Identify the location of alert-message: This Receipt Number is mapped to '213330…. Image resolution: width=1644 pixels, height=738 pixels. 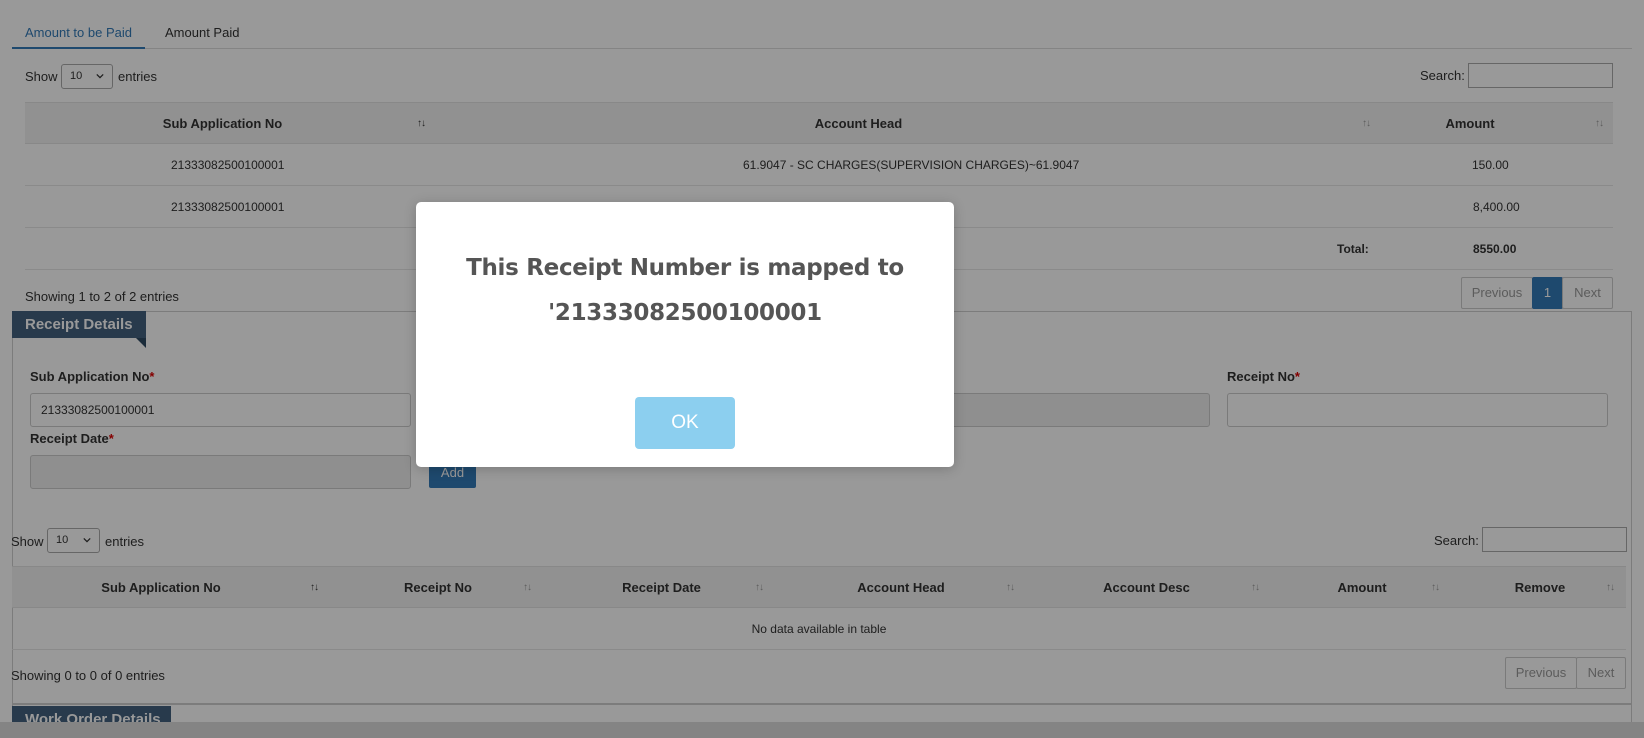
(685, 291).